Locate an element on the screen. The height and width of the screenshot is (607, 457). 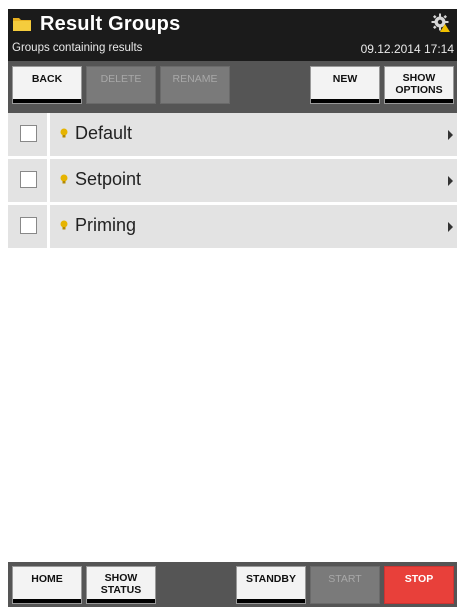
group-name: Default is located at coordinates (104, 133).